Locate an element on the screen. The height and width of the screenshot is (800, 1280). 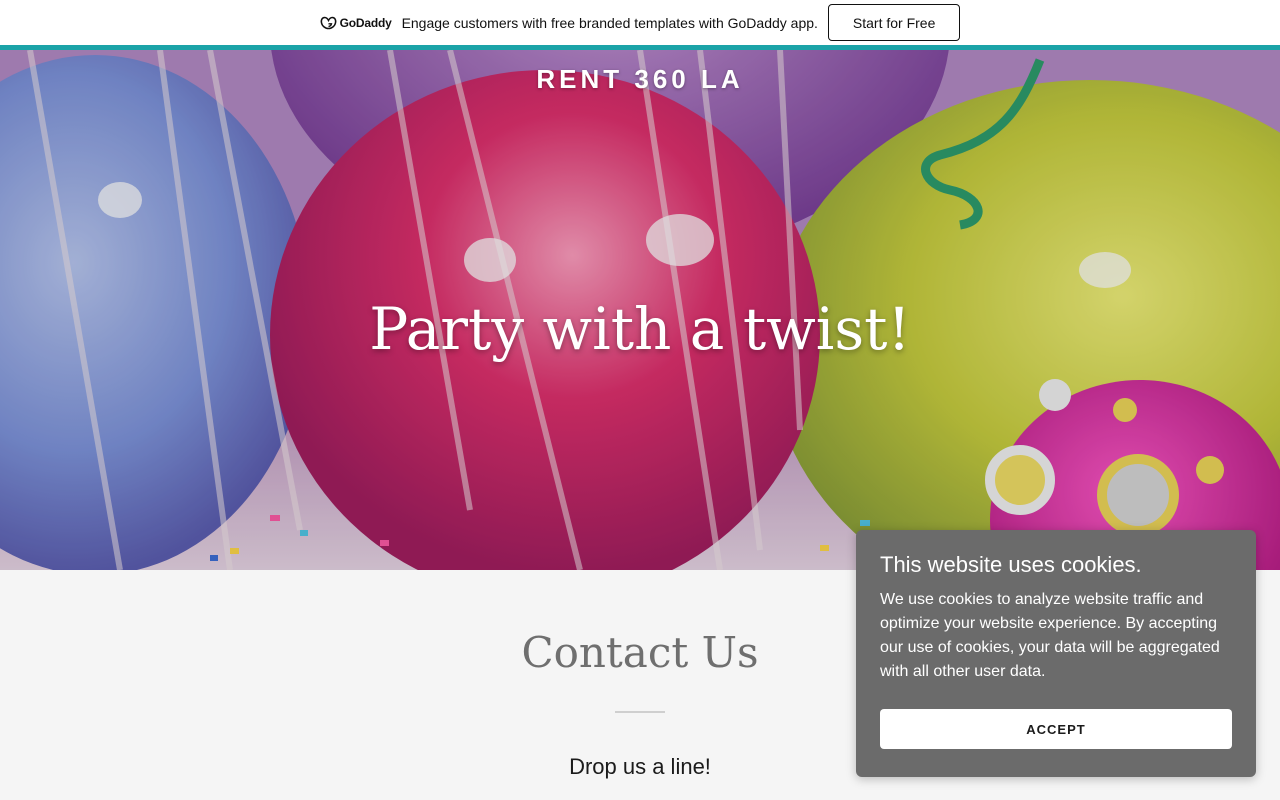
section-divider is located at coordinates (640, 712).